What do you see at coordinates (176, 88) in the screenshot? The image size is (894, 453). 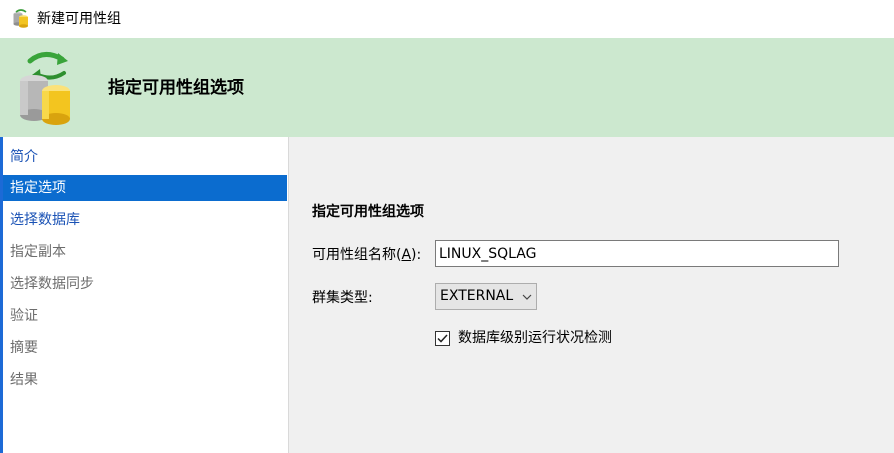 I see `page-heading: 指定可用性组选项` at bounding box center [176, 88].